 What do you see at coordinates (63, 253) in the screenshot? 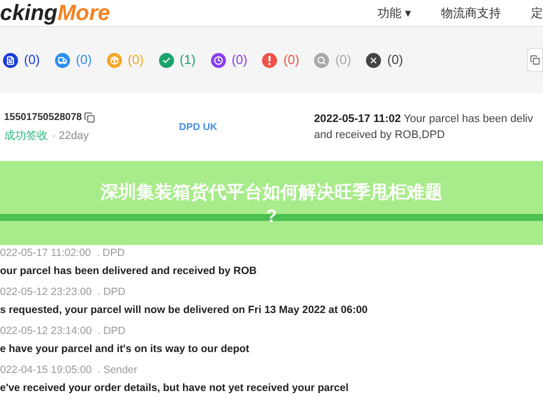
I see `event-meta: 022-05-17 11:02:00 . DPD` at bounding box center [63, 253].